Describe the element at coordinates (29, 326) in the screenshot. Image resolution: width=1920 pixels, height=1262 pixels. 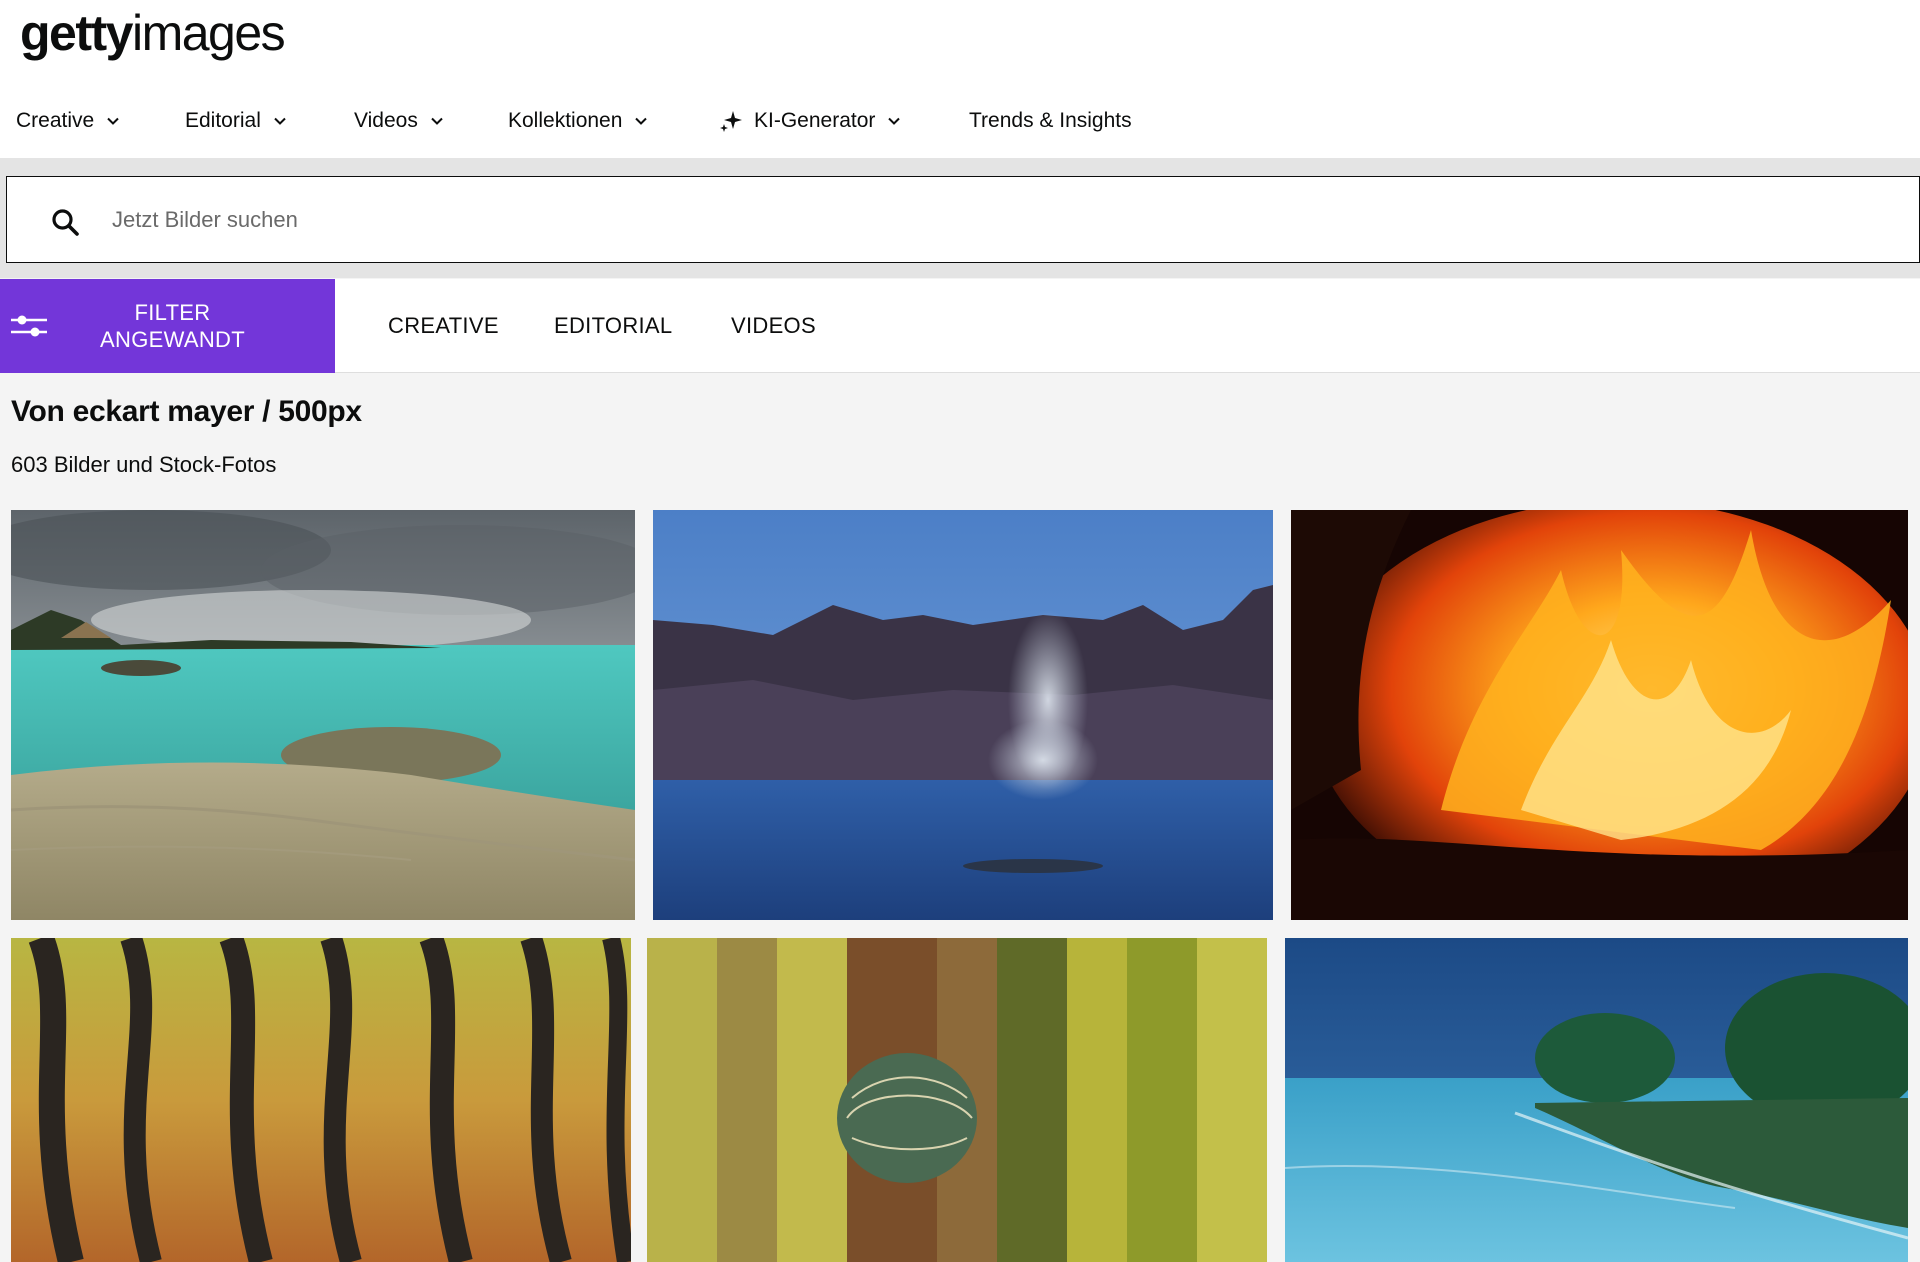
I see `sliders-icon` at that location.